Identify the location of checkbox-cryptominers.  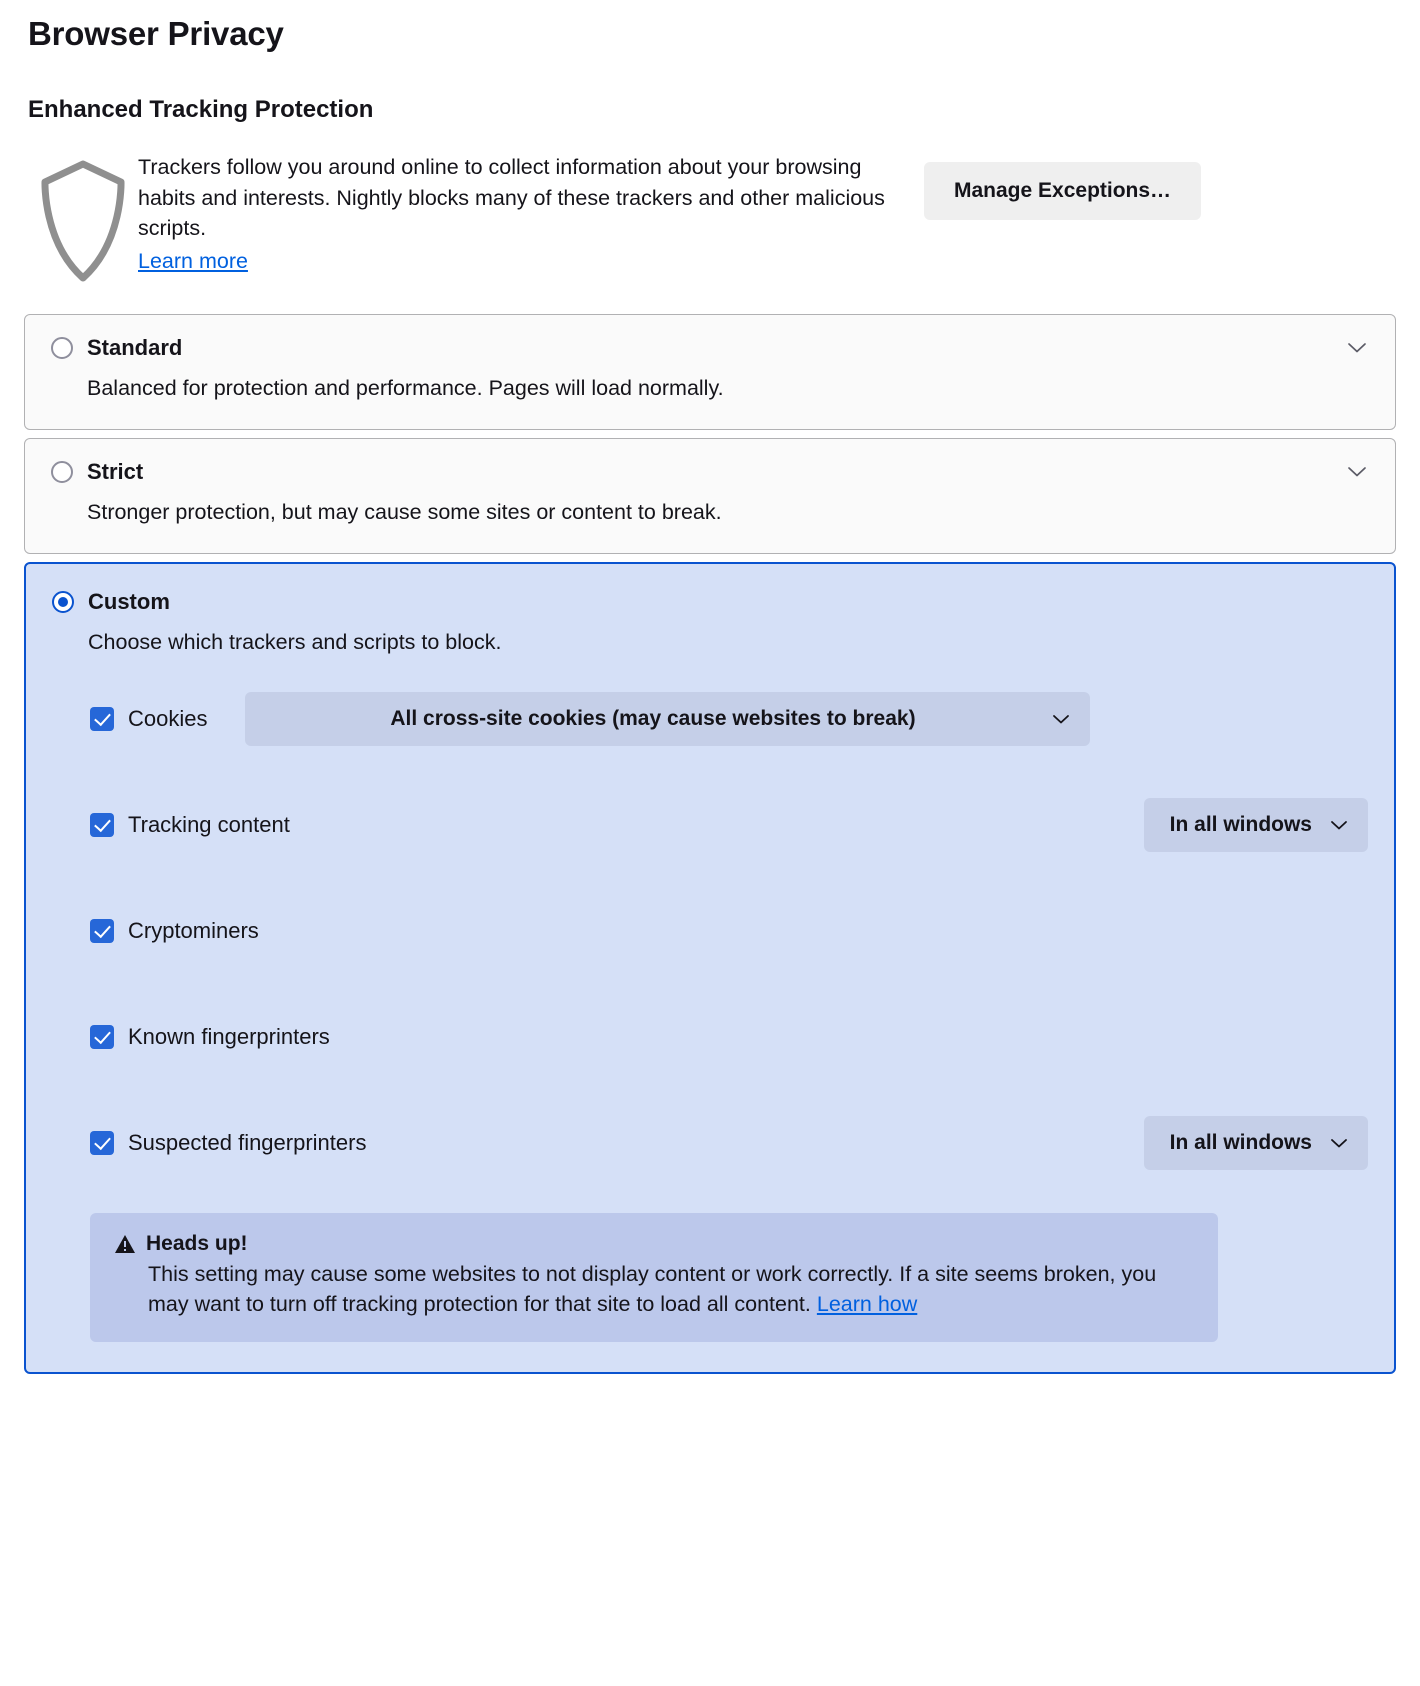
(102, 931).